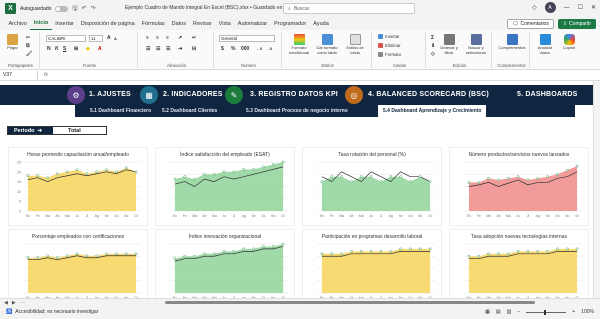  I want to click on percent-icon: %, so click(233, 49).